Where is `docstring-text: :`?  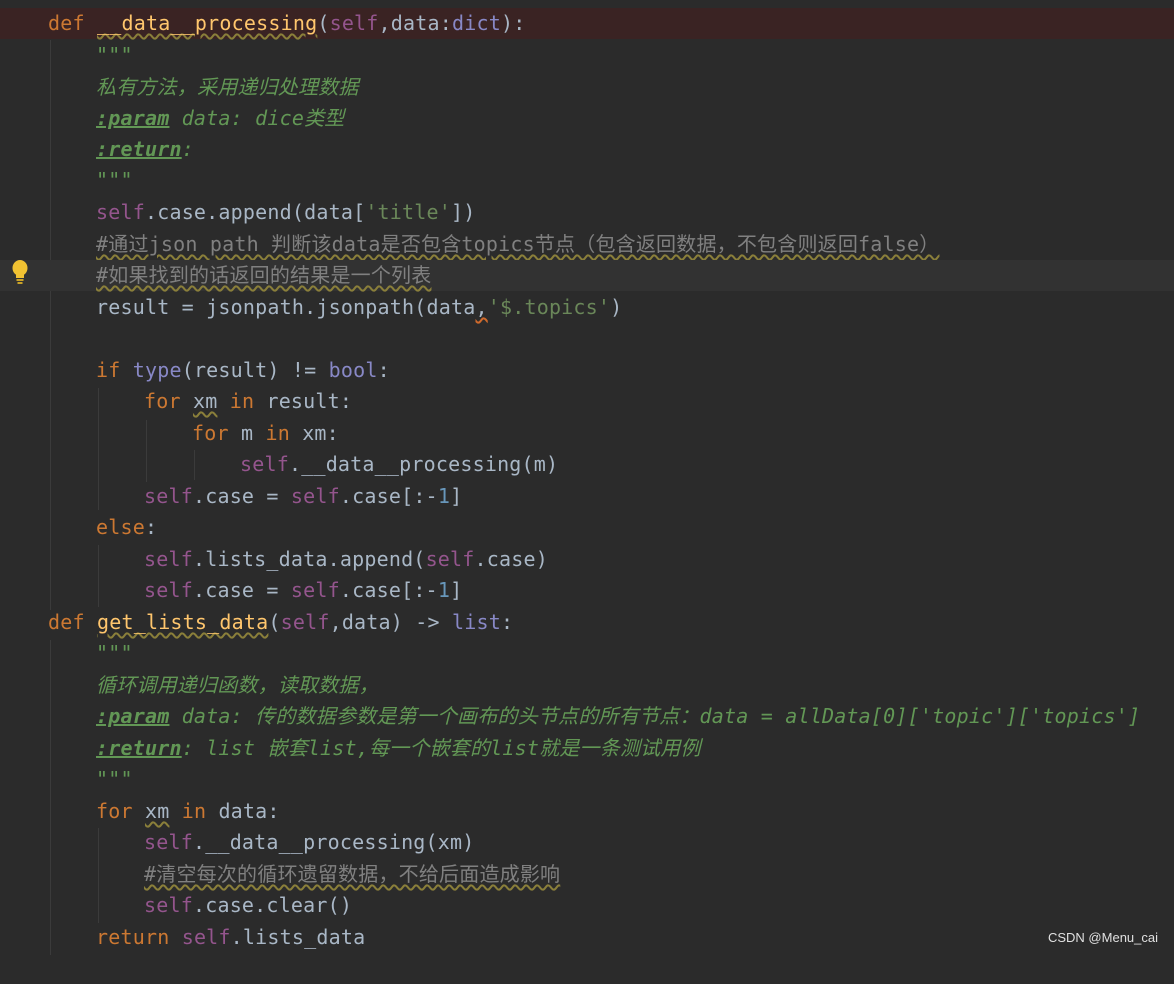 docstring-text: : is located at coordinates (187, 149).